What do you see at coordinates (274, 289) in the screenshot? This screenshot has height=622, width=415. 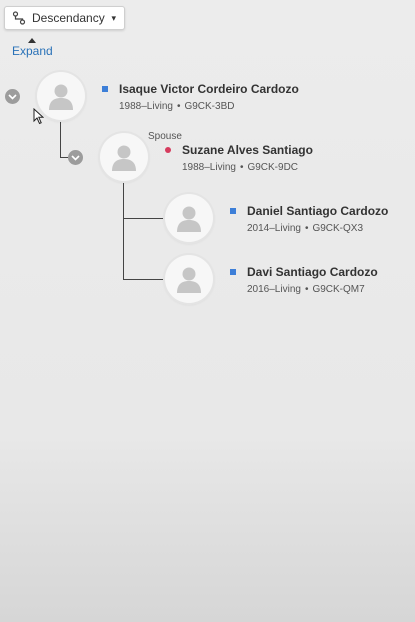 I see `person-lifespan: 2016–Living` at bounding box center [274, 289].